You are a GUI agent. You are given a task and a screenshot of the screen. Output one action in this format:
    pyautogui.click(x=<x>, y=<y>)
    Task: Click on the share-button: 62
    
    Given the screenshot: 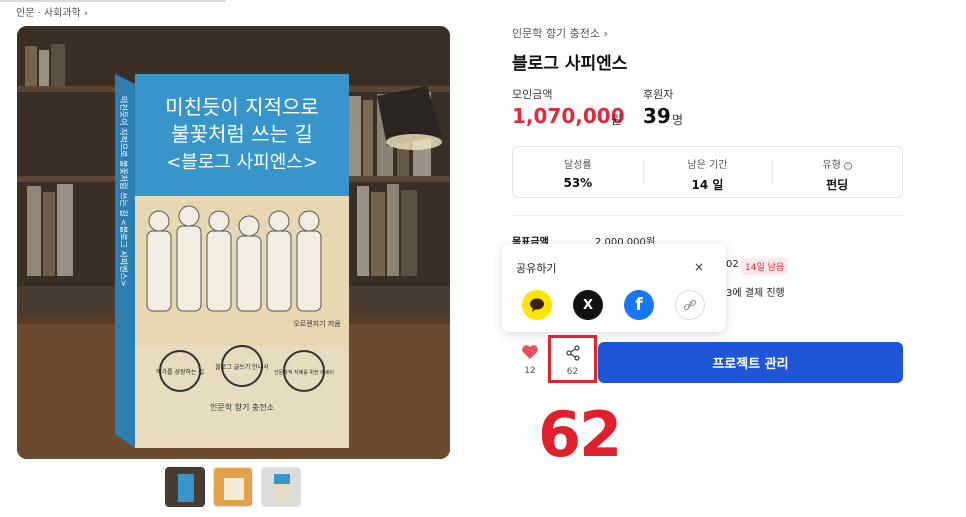 What is the action you would take?
    pyautogui.click(x=572, y=359)
    